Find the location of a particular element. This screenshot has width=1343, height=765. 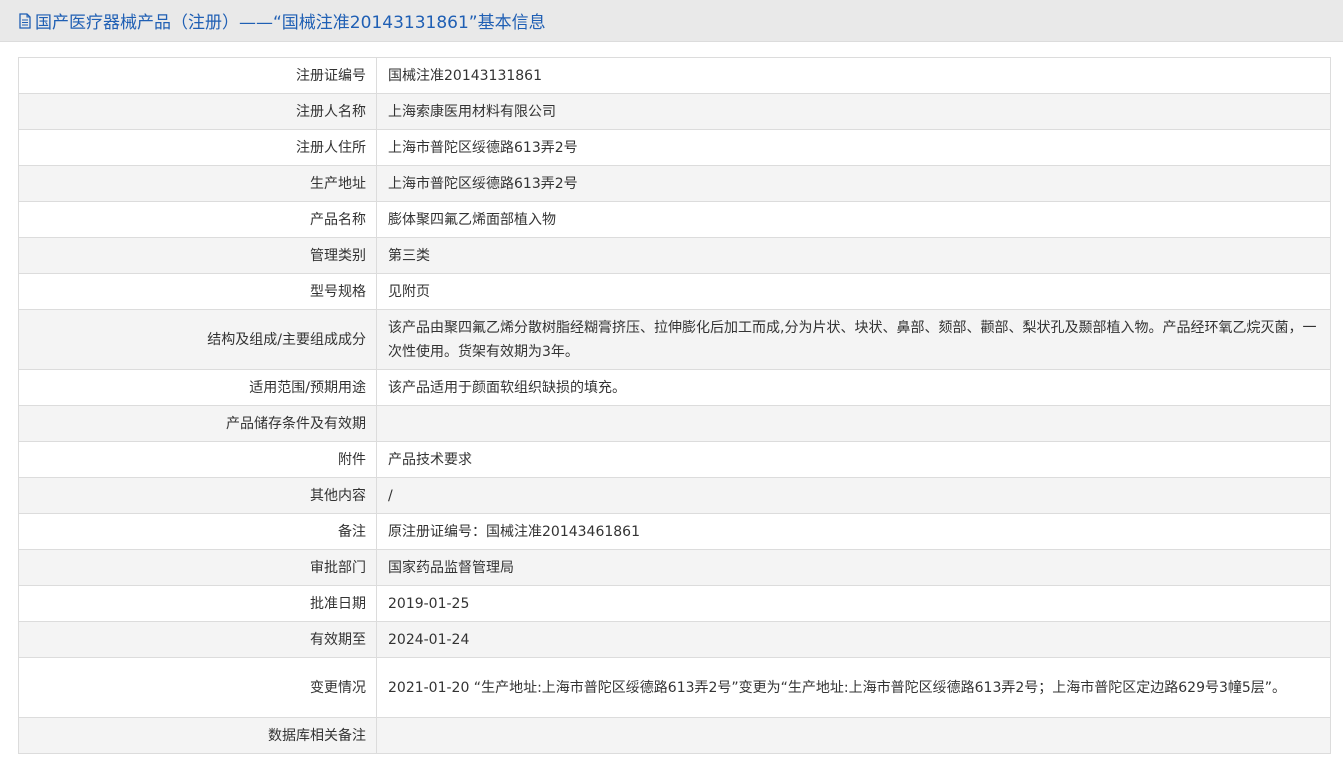

table-row: 批准日期 2019-01-25 is located at coordinates (674, 603).